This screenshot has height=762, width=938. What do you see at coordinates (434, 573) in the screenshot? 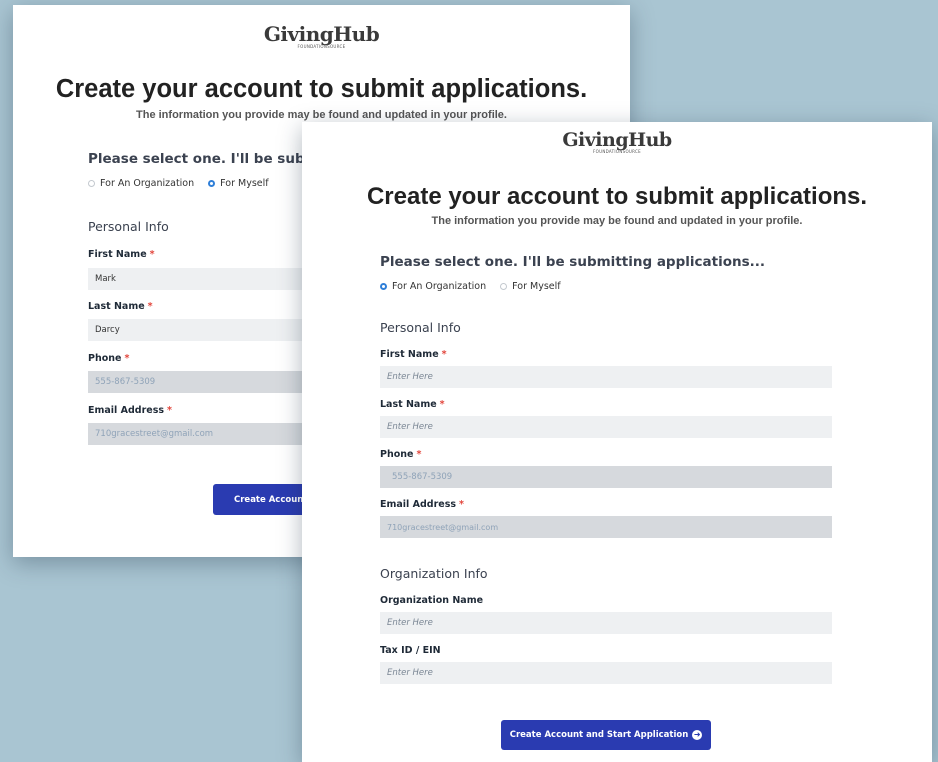
I see `organization-info-heading: Organization Info` at bounding box center [434, 573].